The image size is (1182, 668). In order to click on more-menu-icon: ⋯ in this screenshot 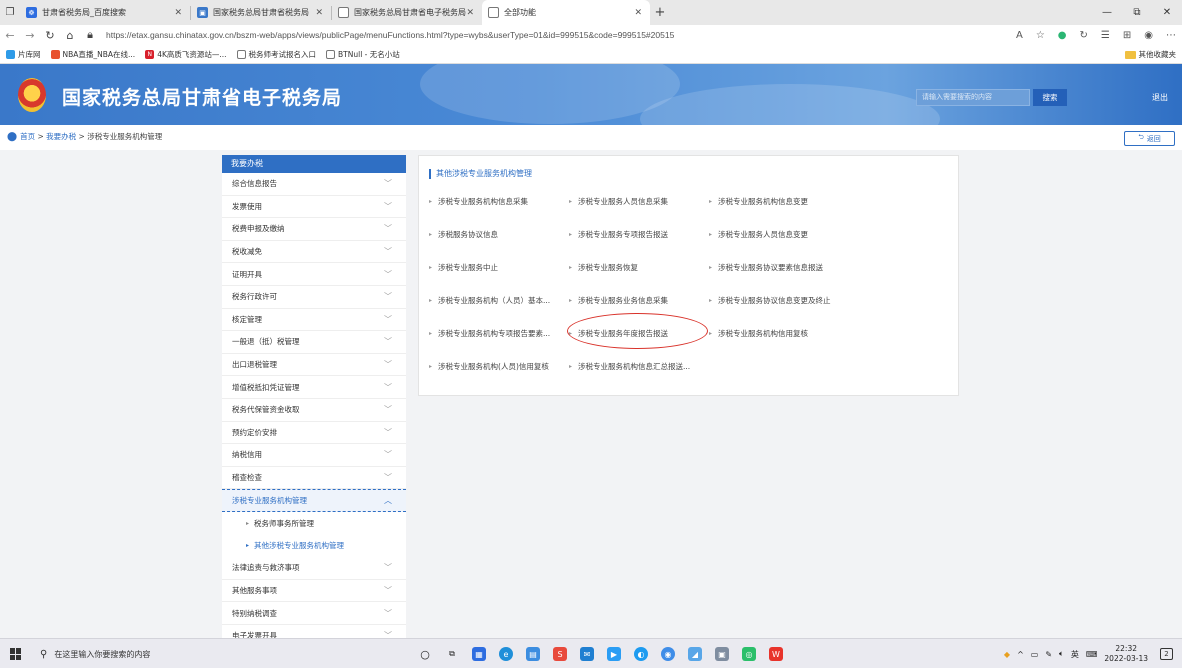, I will do `click(1171, 35)`.